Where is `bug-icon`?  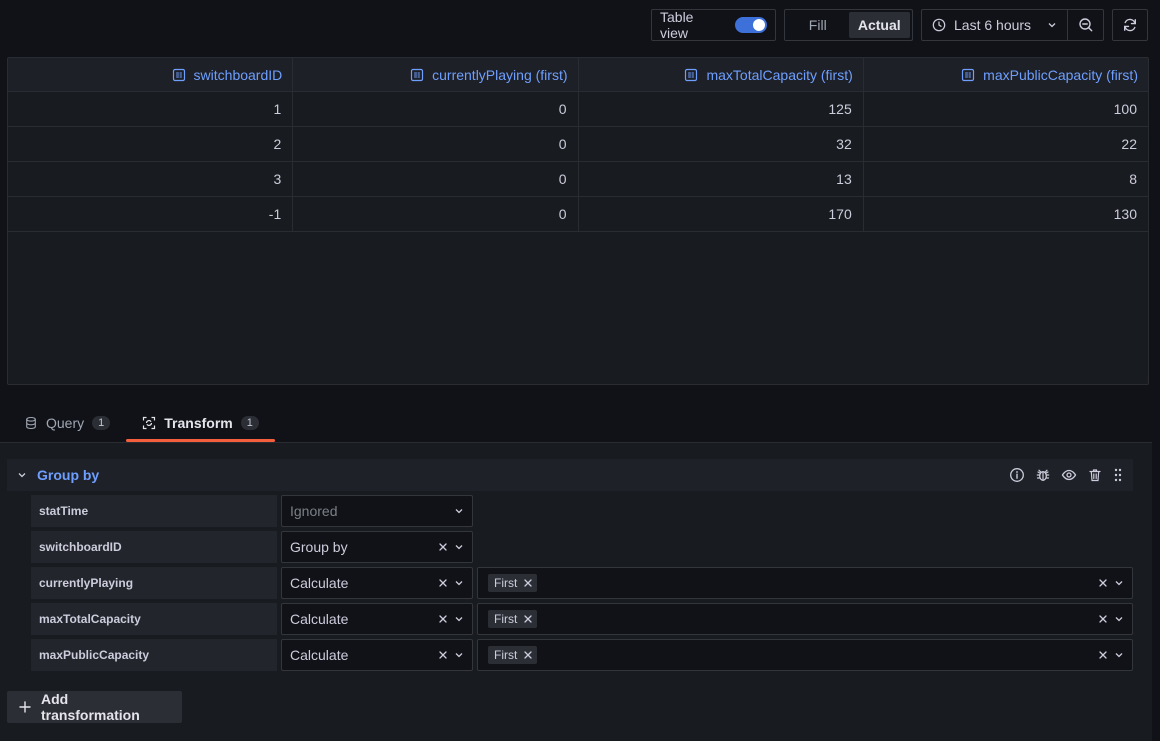 bug-icon is located at coordinates (1043, 475).